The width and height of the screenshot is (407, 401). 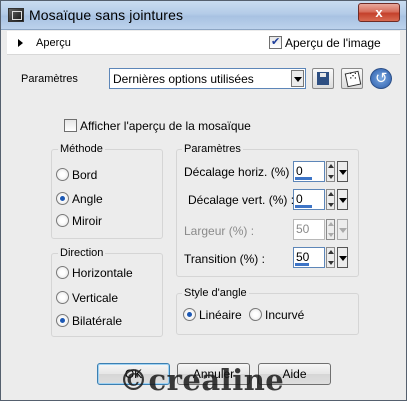 What do you see at coordinates (95, 298) in the screenshot?
I see `direction-option-verticale: Verticale` at bounding box center [95, 298].